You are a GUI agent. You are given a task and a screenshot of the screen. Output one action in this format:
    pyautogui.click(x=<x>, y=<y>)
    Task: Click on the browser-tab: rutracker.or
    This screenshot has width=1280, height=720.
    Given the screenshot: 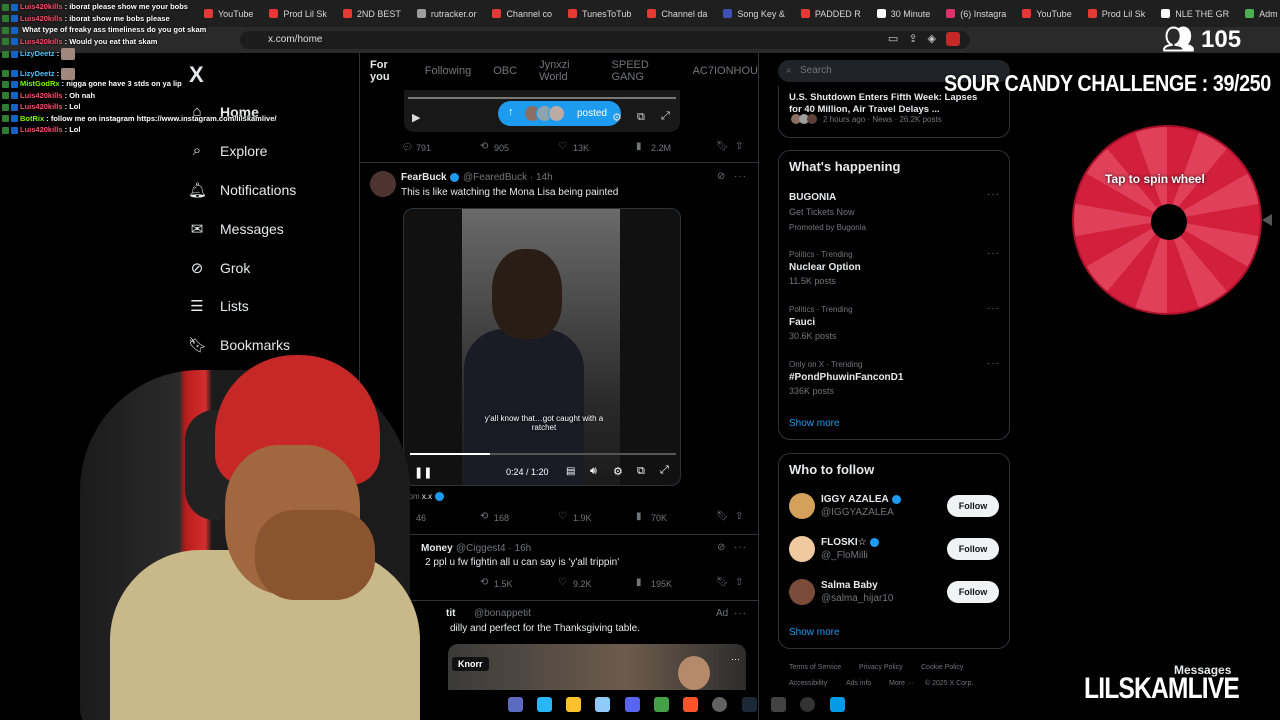 What is the action you would take?
    pyautogui.click(x=447, y=13)
    